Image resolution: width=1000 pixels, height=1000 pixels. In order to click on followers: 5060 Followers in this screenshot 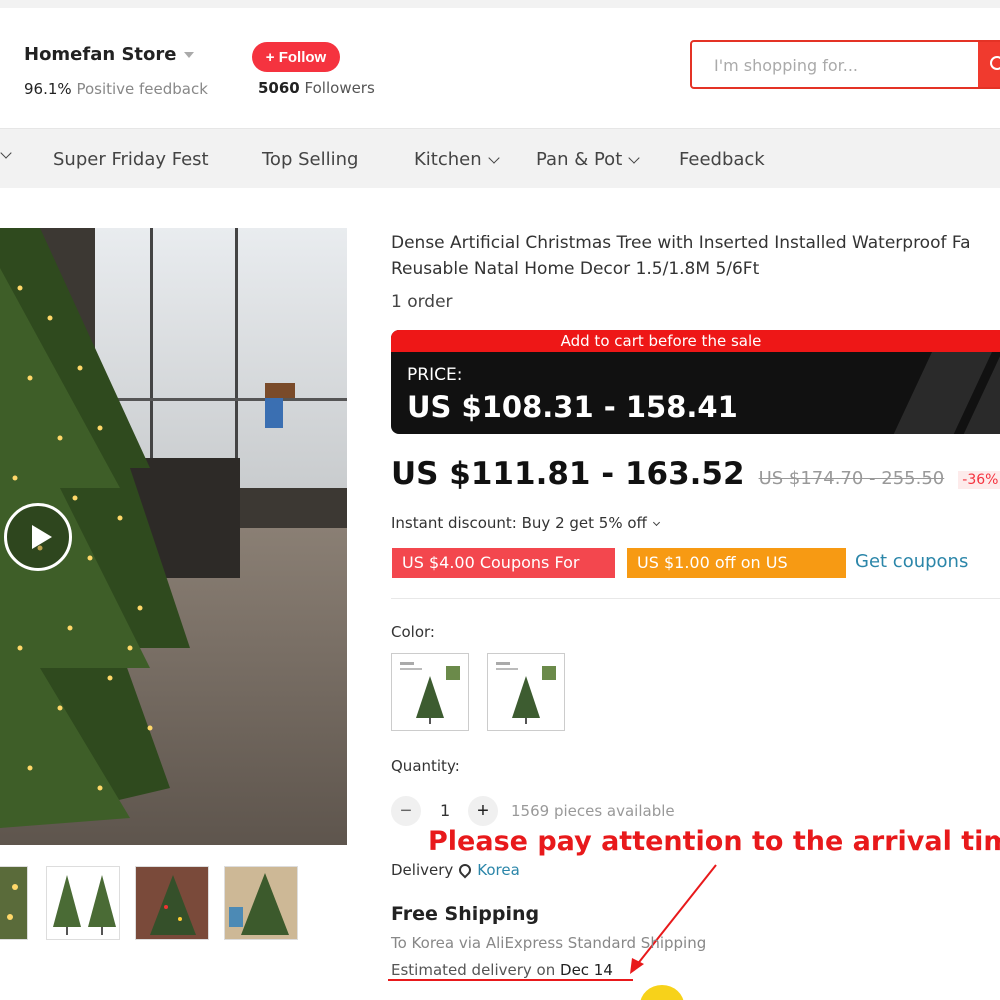, I will do `click(316, 88)`.